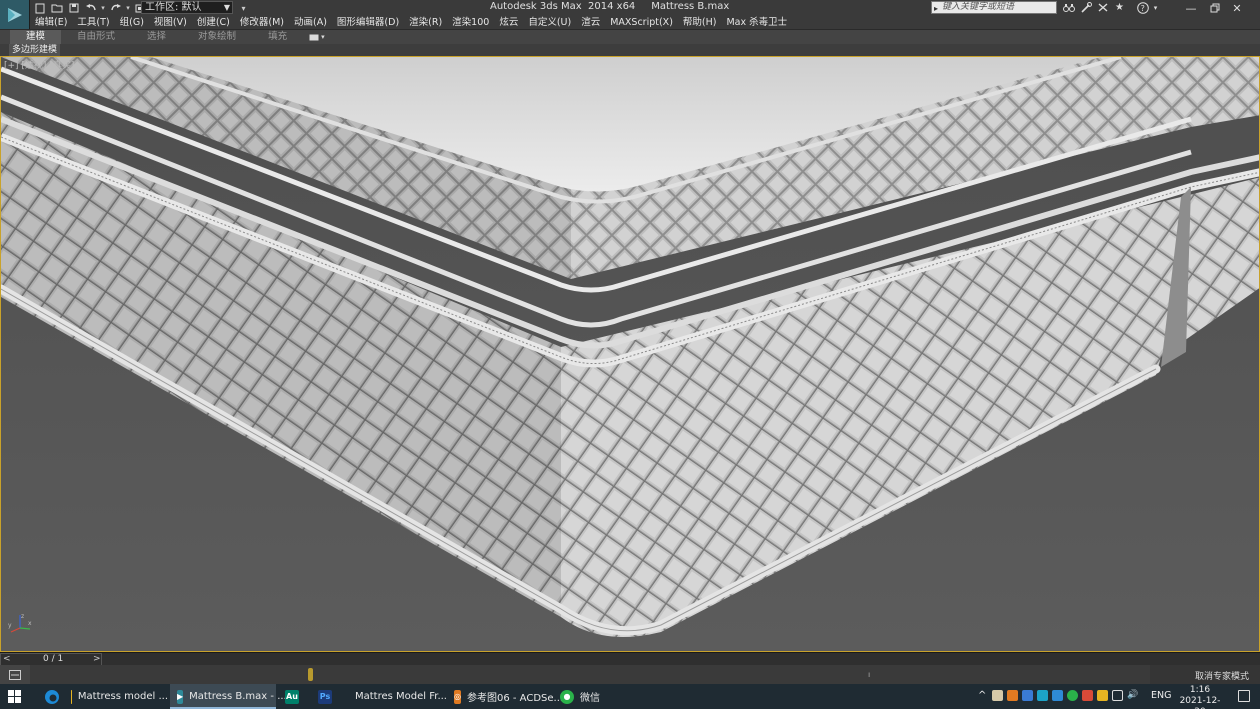 This screenshot has width=1260, height=709. Describe the element at coordinates (324, 696) in the screenshot. I see `taskbar-app-photoshop: Ps` at that location.